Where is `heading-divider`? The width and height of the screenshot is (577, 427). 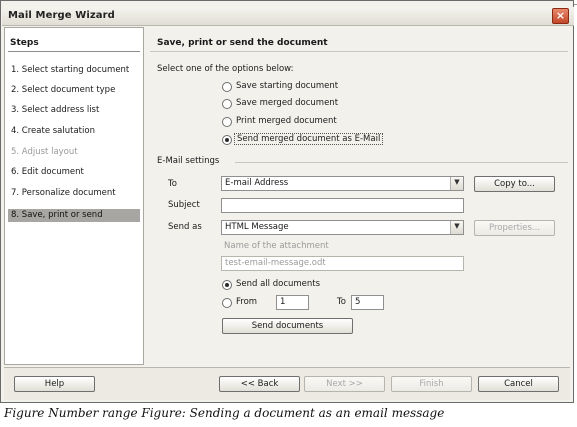
heading-divider is located at coordinates (359, 51).